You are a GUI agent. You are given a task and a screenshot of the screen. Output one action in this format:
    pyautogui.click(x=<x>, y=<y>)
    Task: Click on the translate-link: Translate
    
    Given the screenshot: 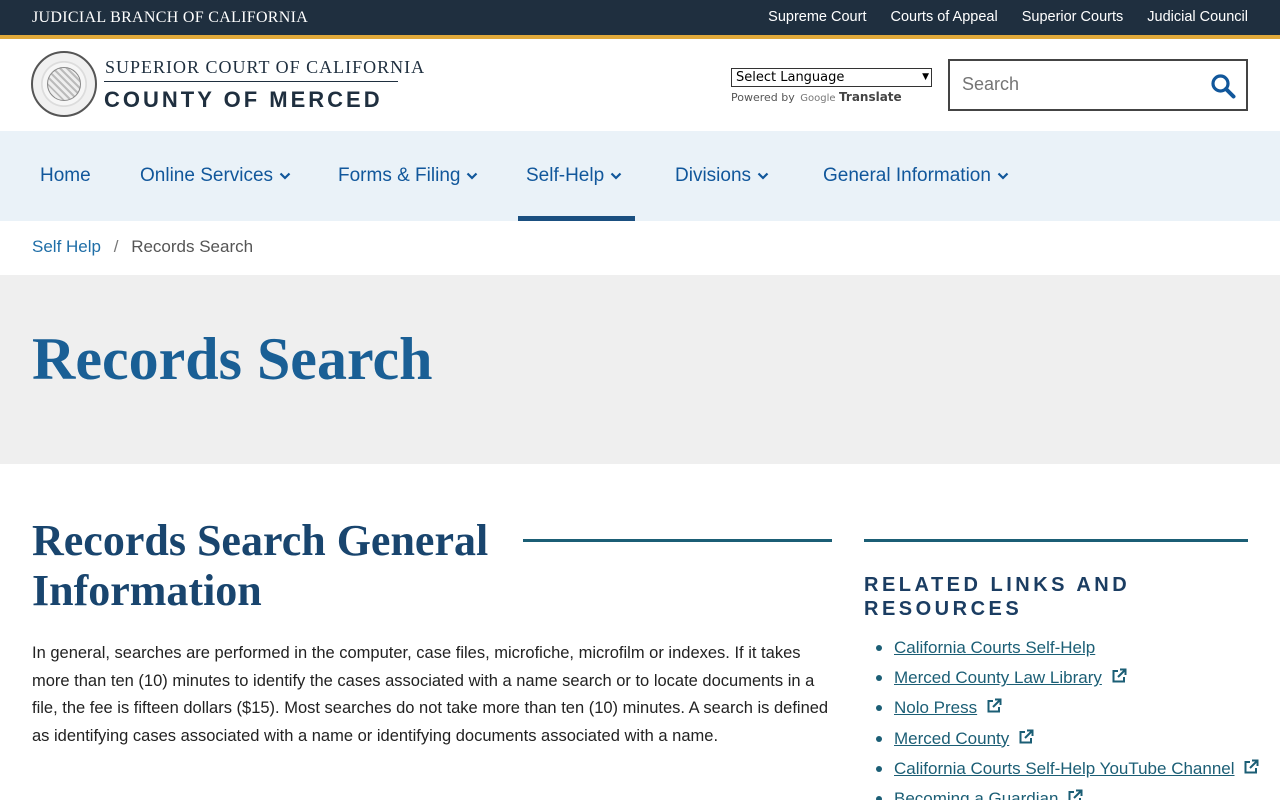 What is the action you would take?
    pyautogui.click(x=870, y=97)
    